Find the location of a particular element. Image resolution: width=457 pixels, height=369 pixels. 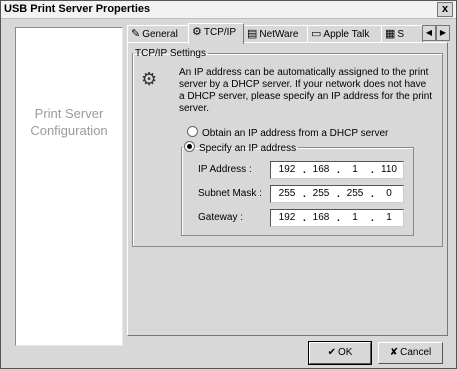

title-bar: USB Print Server Properties x is located at coordinates (228, 10).